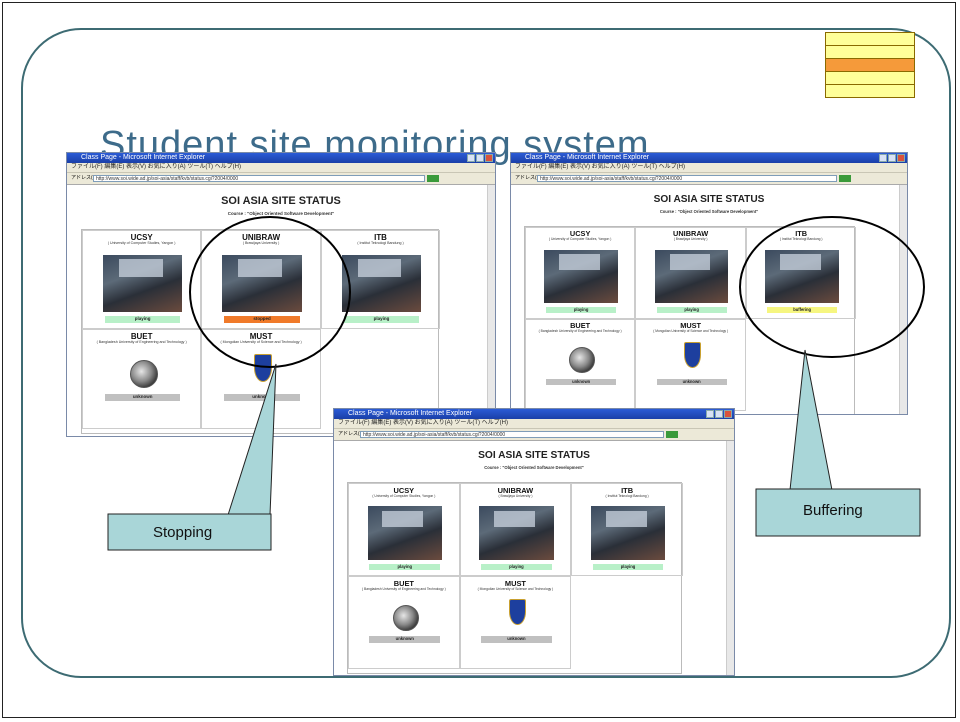  What do you see at coordinates (252, 439) in the screenshot?
I see `stopping-callout-pointer` at bounding box center [252, 439].